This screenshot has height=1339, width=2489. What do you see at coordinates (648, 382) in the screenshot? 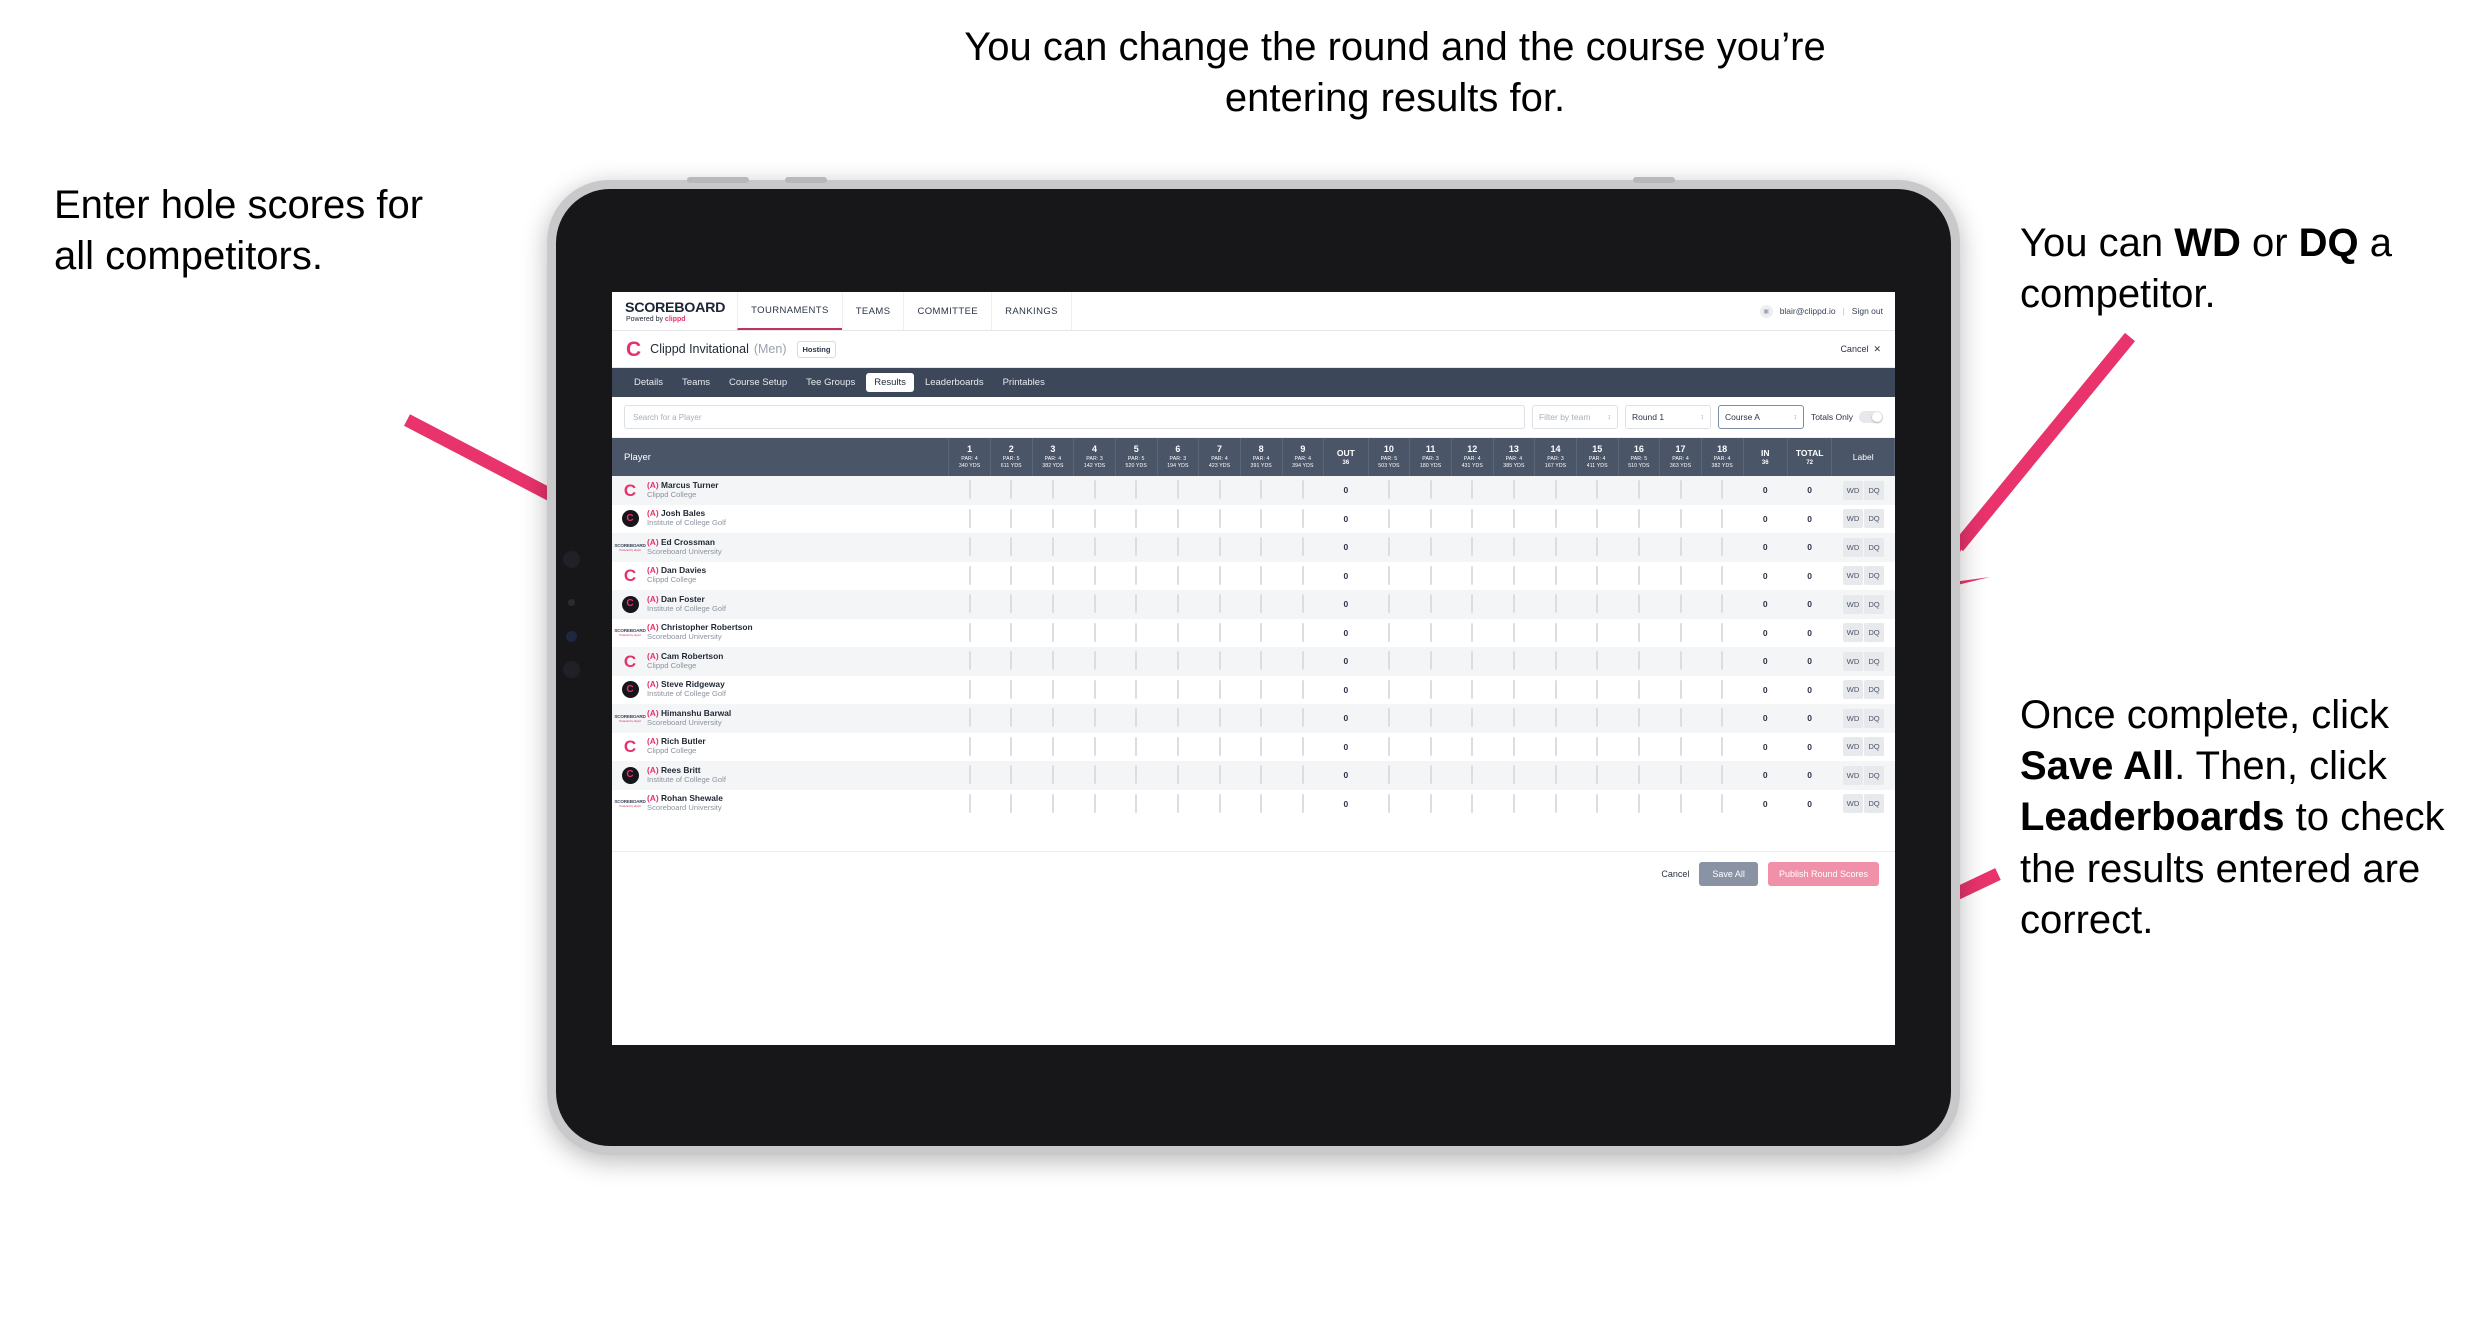
I see `tab-details: Details` at bounding box center [648, 382].